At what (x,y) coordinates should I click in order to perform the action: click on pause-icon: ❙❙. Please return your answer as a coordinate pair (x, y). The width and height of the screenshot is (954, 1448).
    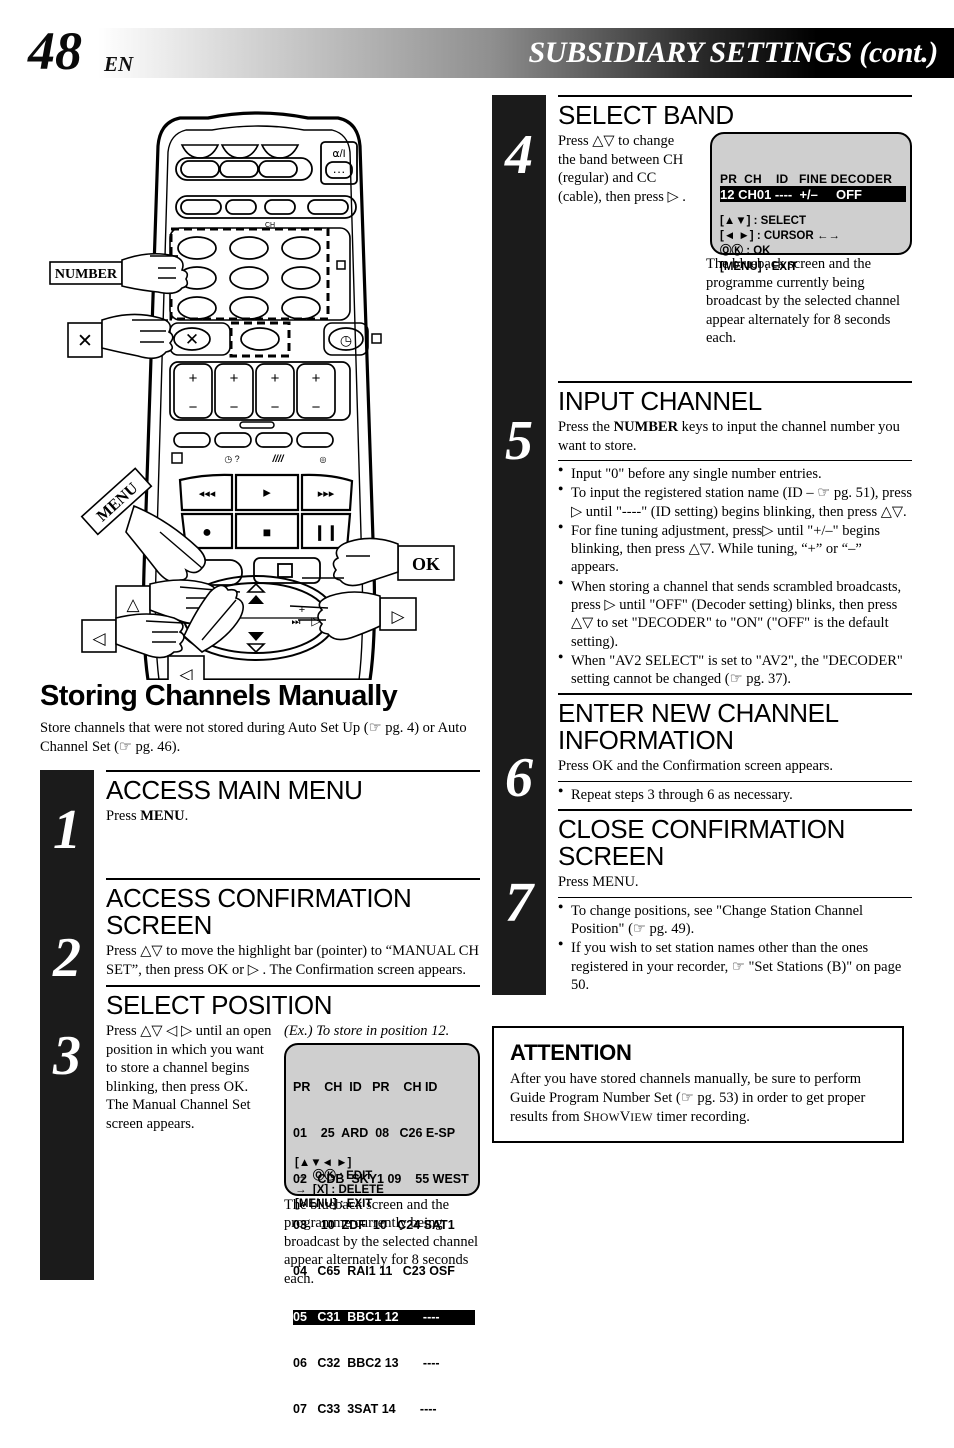
    Looking at the image, I should click on (325, 532).